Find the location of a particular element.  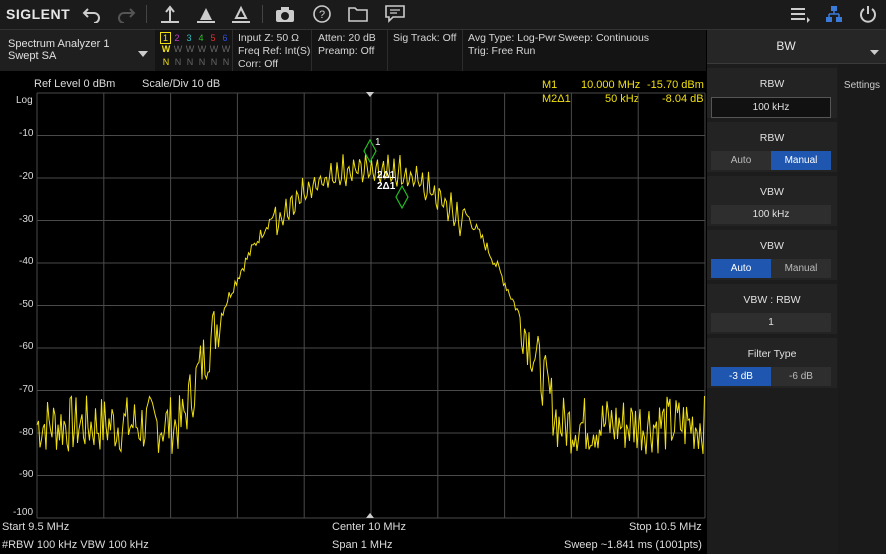

sweep-settings: Sweep: Continuous is located at coordinates (630, 50).